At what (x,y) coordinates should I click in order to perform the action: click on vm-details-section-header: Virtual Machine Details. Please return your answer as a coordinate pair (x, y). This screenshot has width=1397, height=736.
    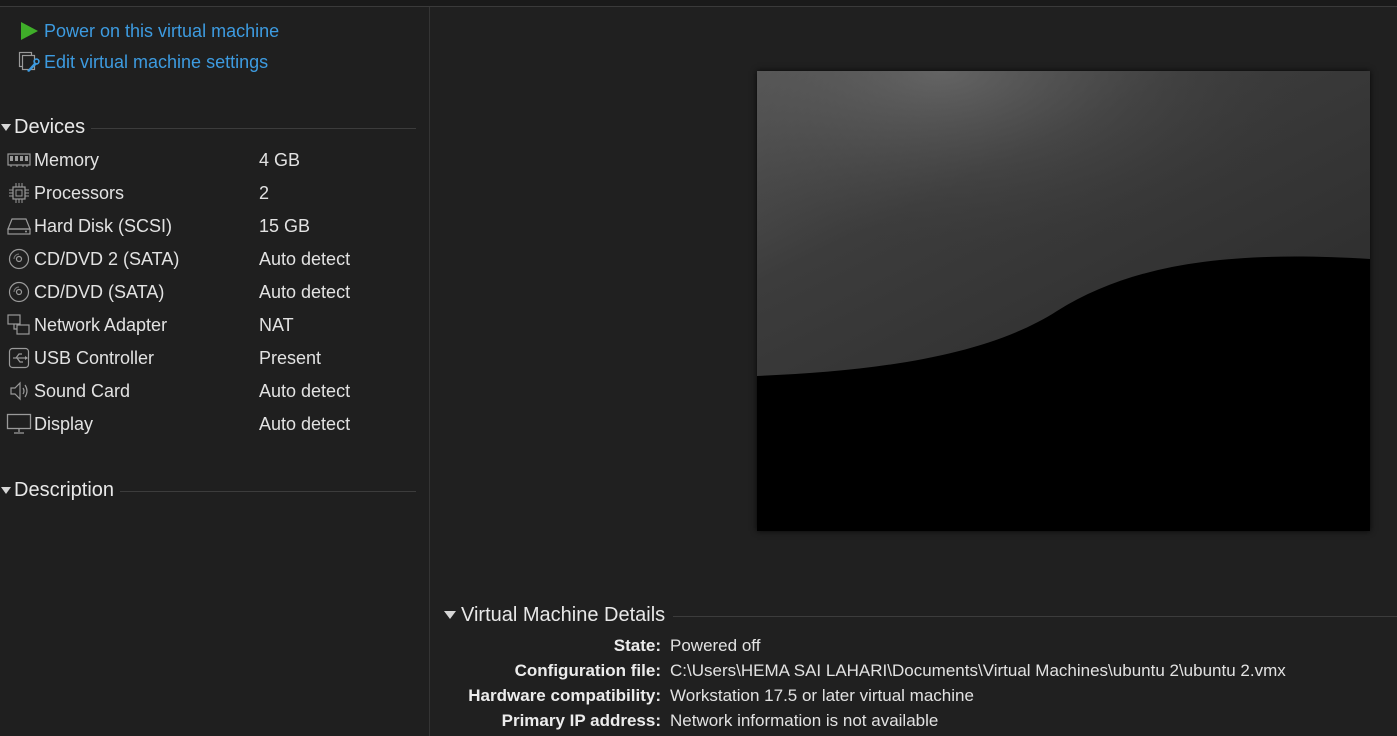
    Looking at the image, I should click on (920, 615).